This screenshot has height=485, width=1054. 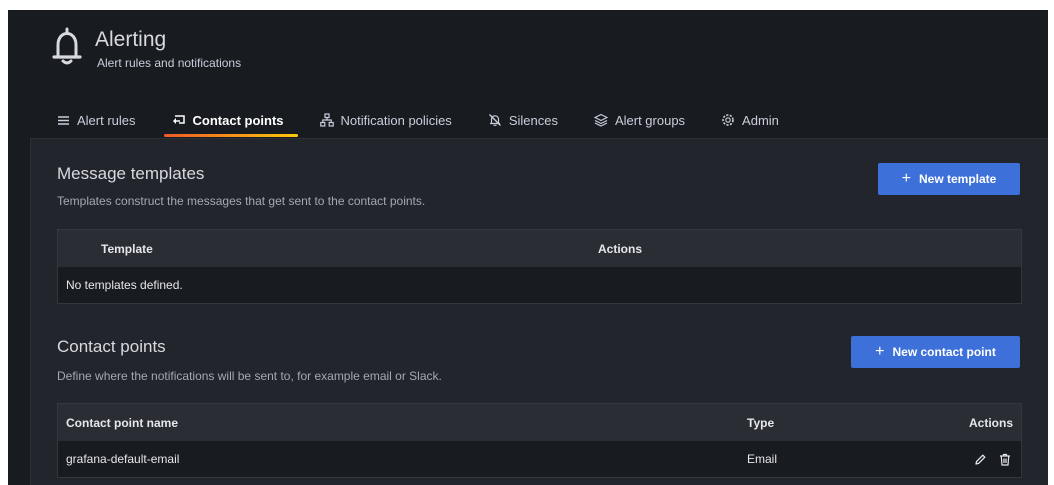 I want to click on bell-icon, so click(x=67, y=46).